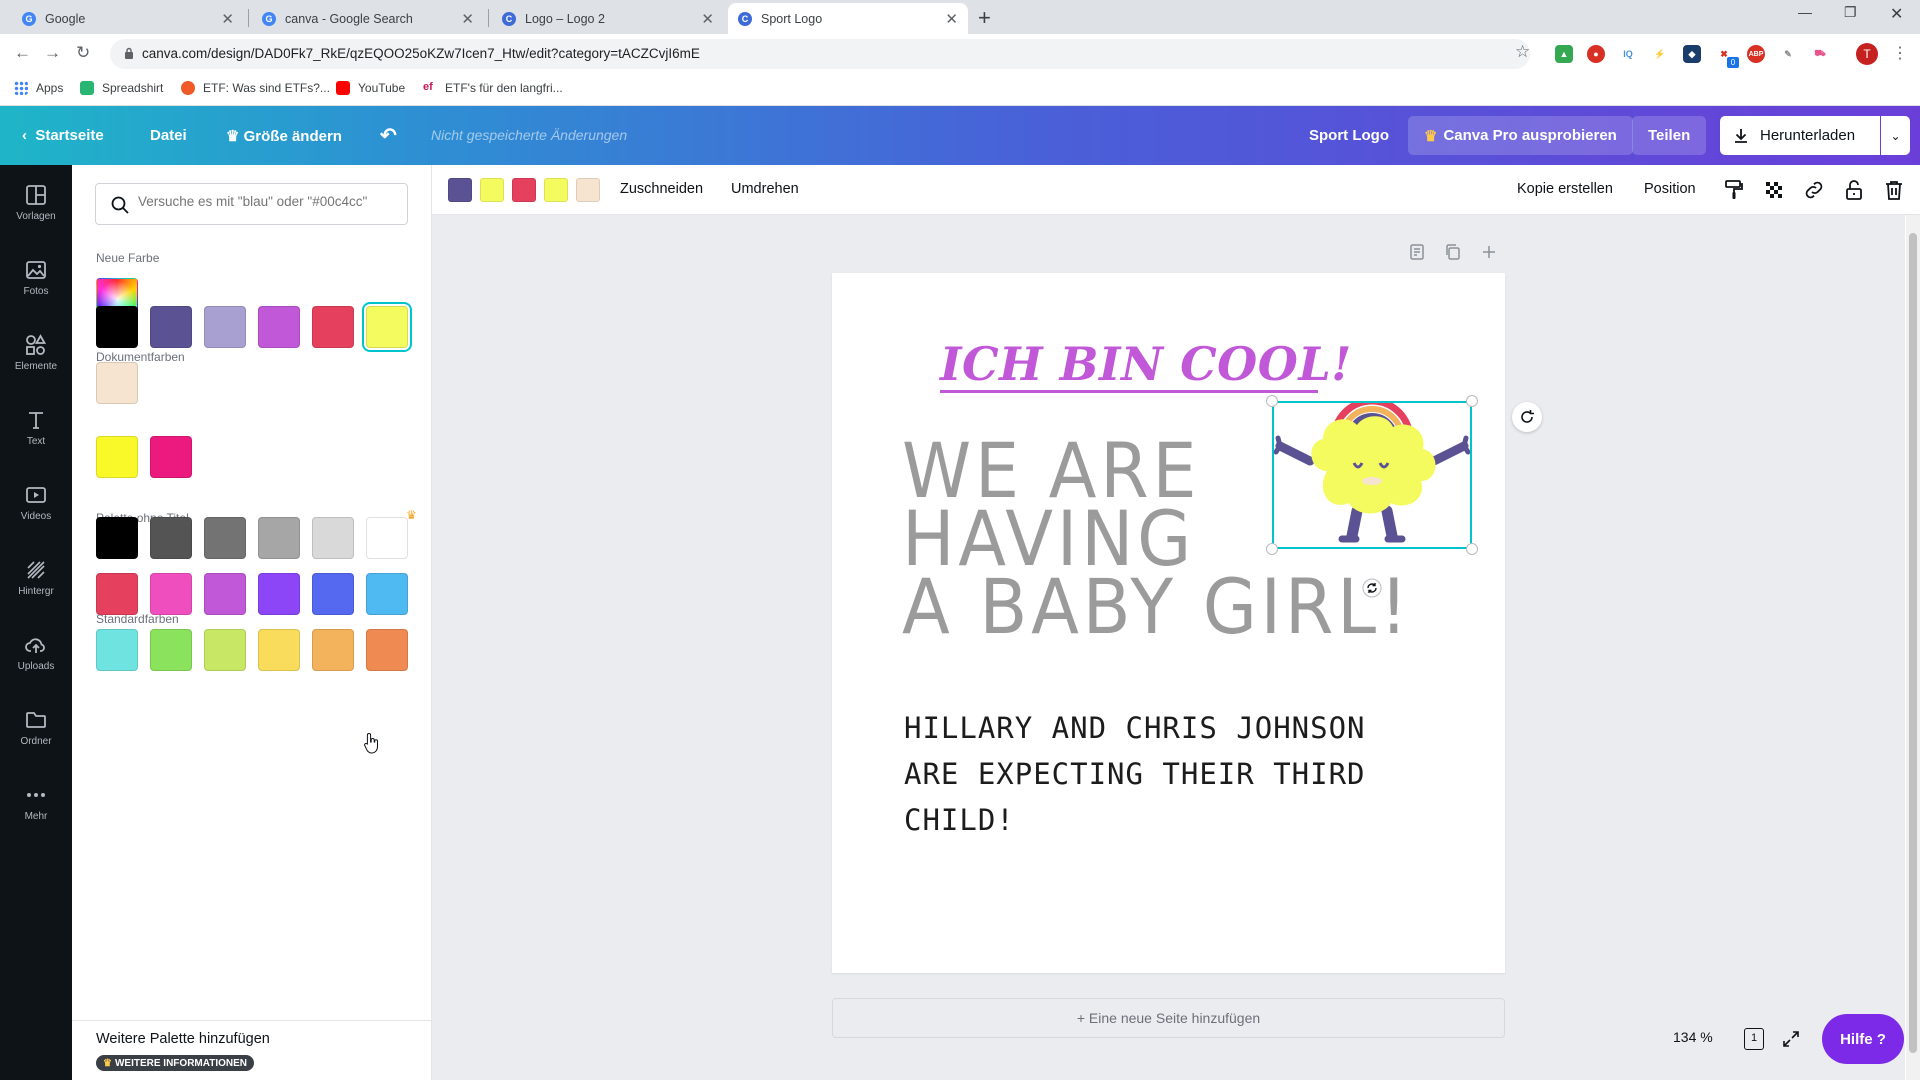 The image size is (1920, 1080). I want to click on body-line-2: ARE EXPECTING THEIR THIRD, so click(1135, 774).